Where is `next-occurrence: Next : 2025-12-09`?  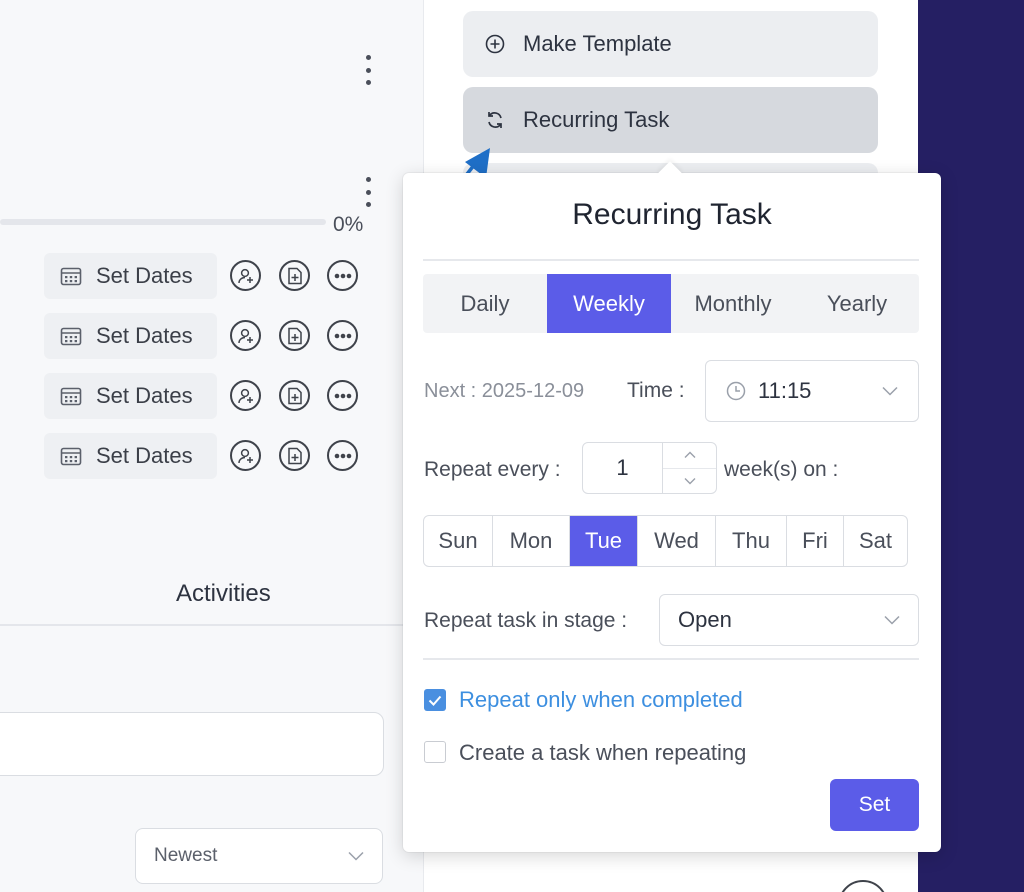
next-occurrence: Next : 2025-12-09 is located at coordinates (504, 391).